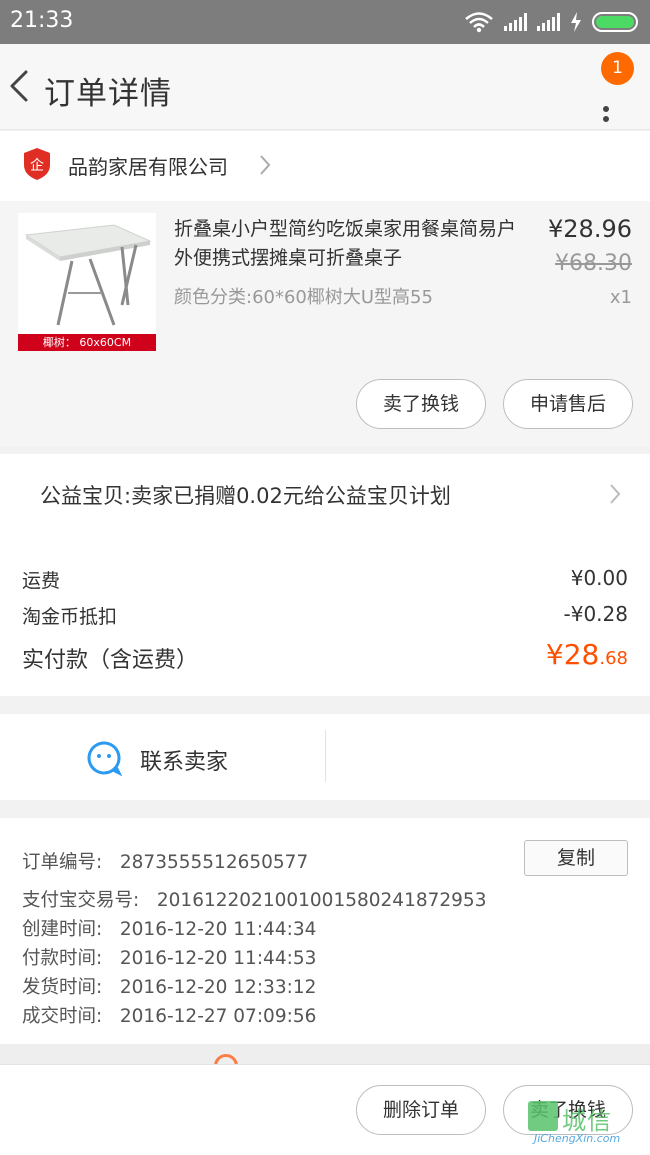 This screenshot has height=1155, width=650. I want to click on completed-time-value: 2016-12-27 07:09:56, so click(218, 1016).